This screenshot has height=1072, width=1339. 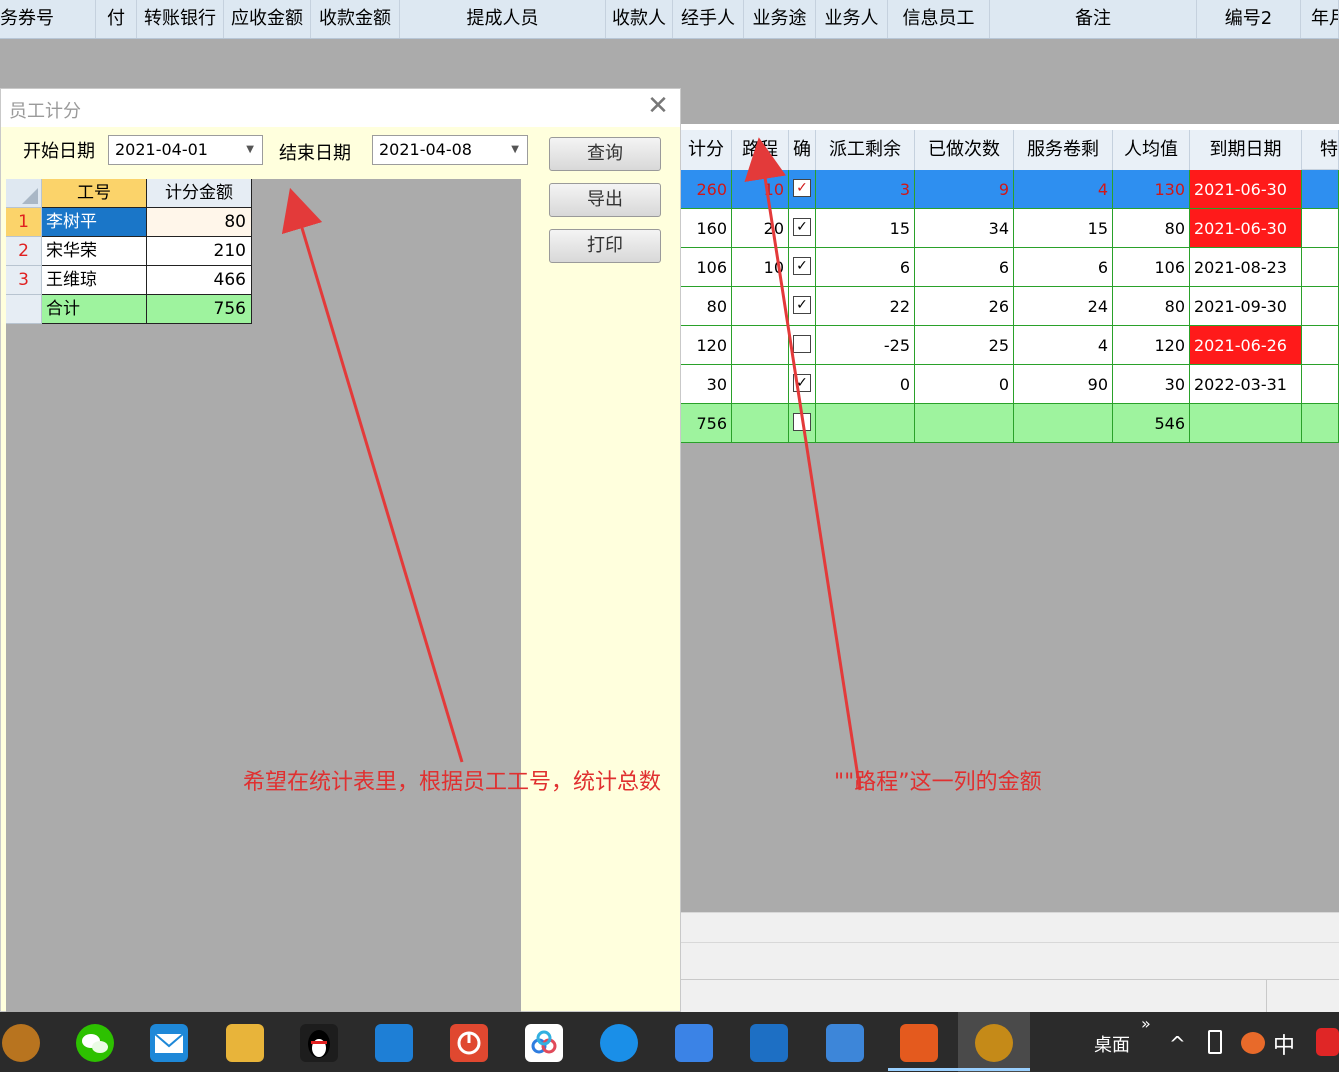 I want to click on expand-toolbar-icon: », so click(x=1146, y=1023).